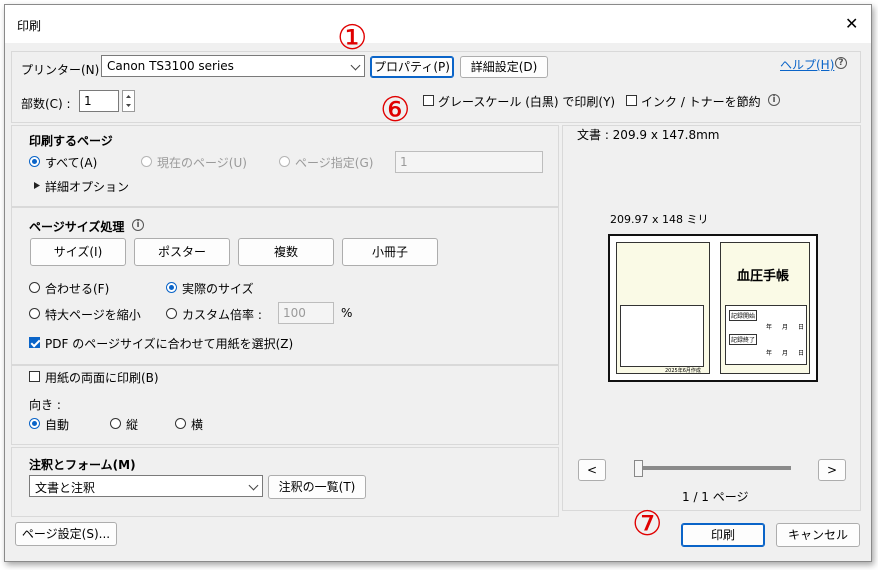  I want to click on next-page-button: >, so click(832, 470).